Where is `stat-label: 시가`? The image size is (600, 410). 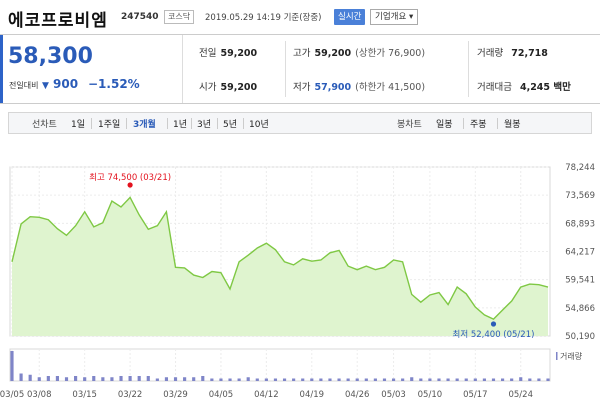
stat-label: 시가 is located at coordinates (208, 87).